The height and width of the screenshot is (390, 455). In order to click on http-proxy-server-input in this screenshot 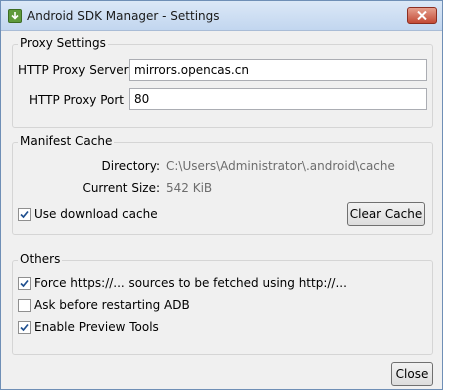, I will do `click(278, 70)`.